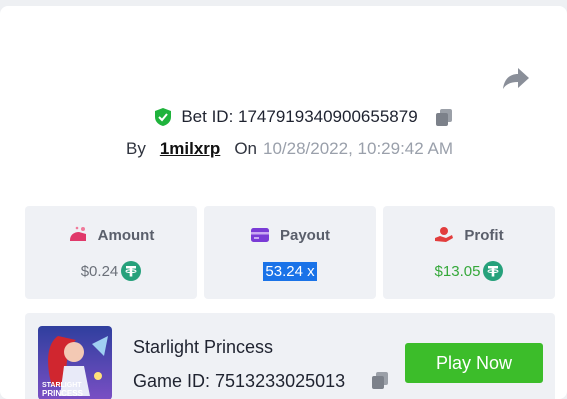  What do you see at coordinates (304, 235) in the screenshot?
I see `payout-label: Payout` at bounding box center [304, 235].